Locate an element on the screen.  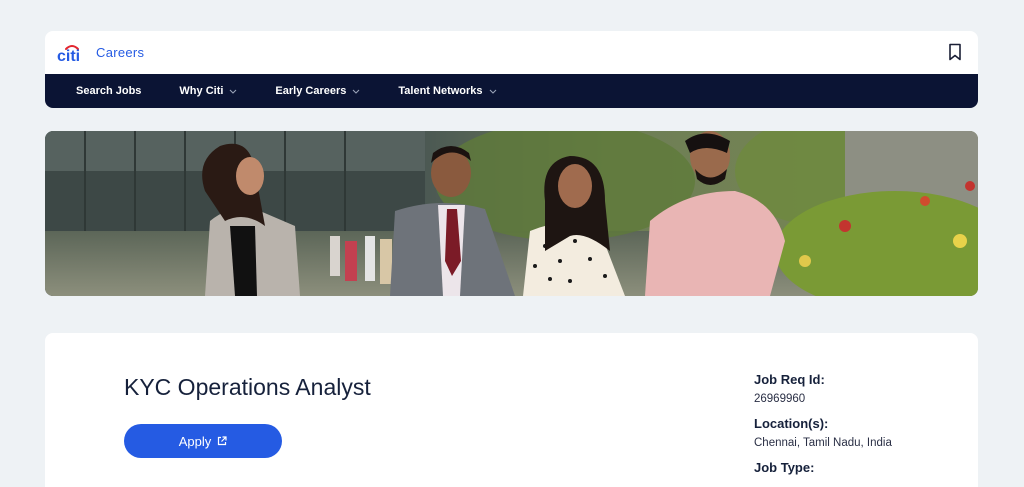
nav-item-why-citi: Why Citi is located at coordinates (208, 91).